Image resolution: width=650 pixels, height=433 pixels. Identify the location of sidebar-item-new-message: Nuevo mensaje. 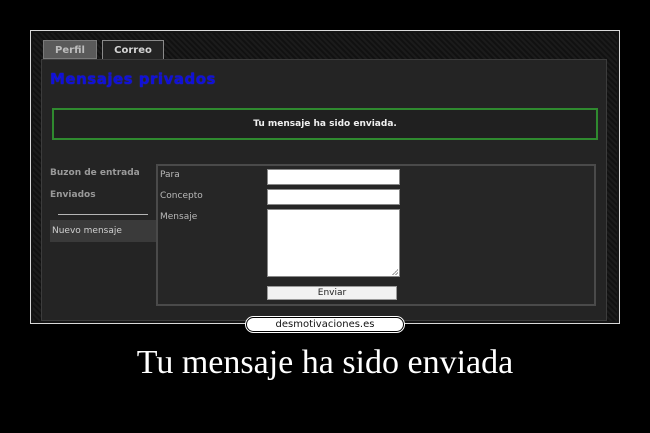
(103, 231).